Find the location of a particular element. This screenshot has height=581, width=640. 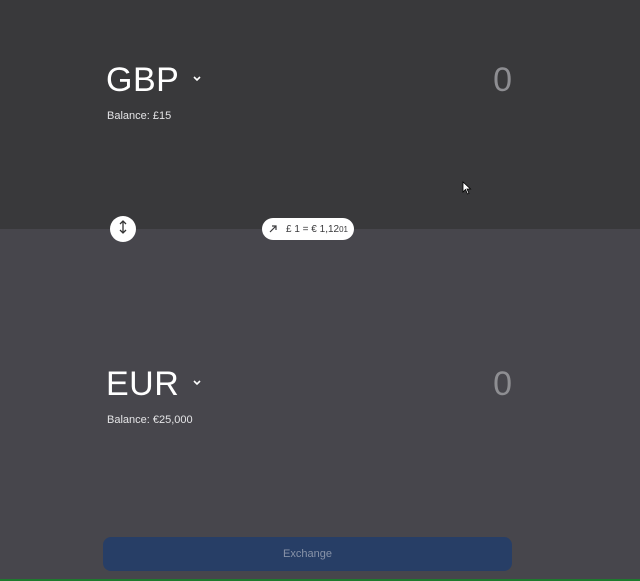

from-balance: Balance: £15 is located at coordinates (139, 116).